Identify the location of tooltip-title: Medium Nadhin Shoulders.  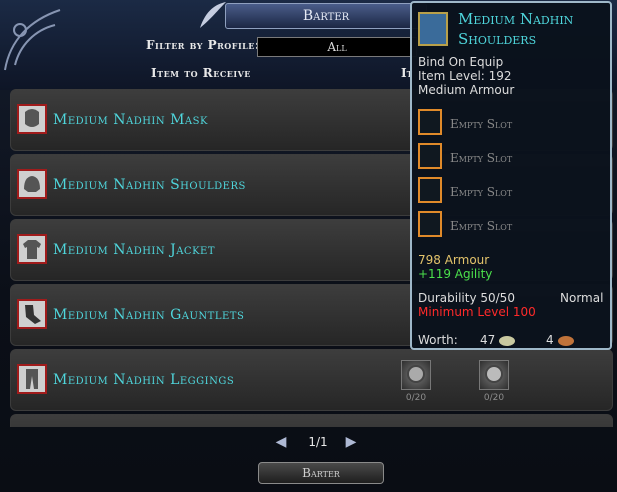
(516, 29).